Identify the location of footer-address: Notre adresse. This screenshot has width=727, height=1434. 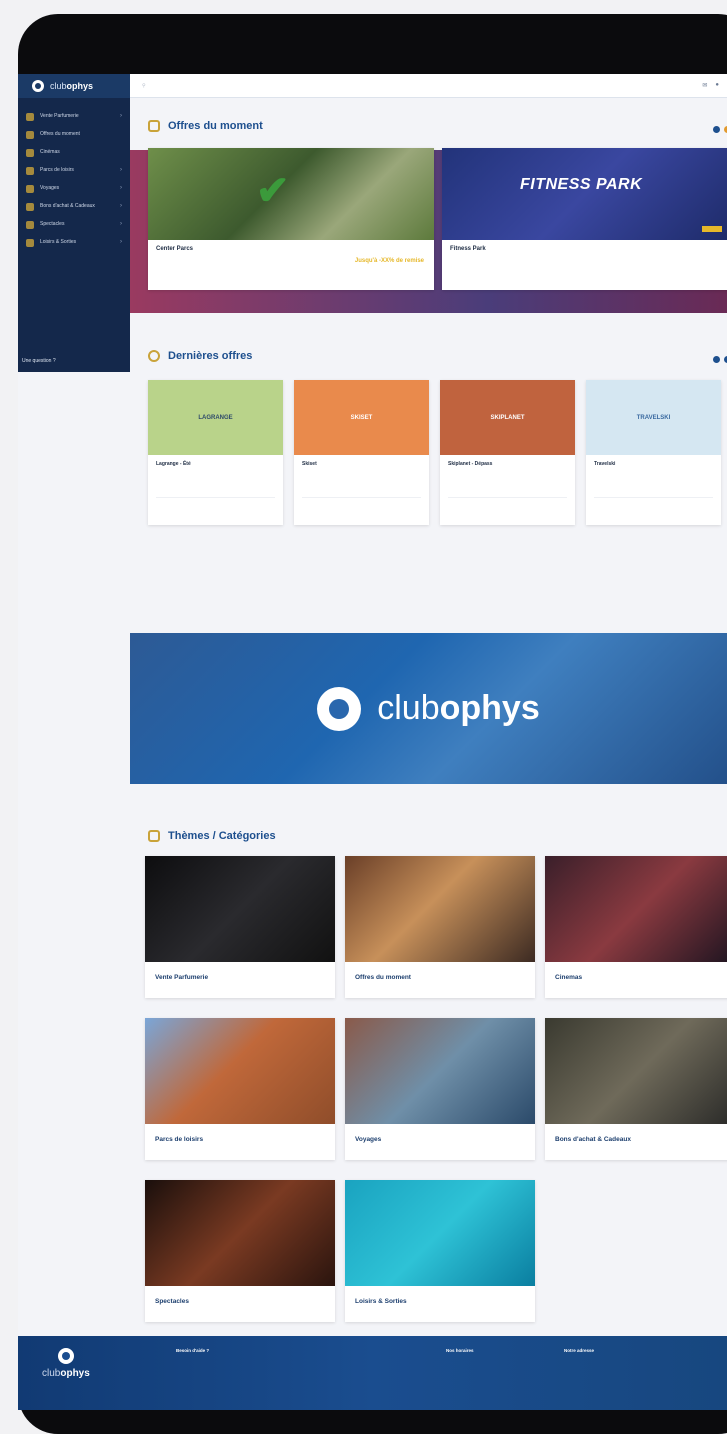
(579, 1350).